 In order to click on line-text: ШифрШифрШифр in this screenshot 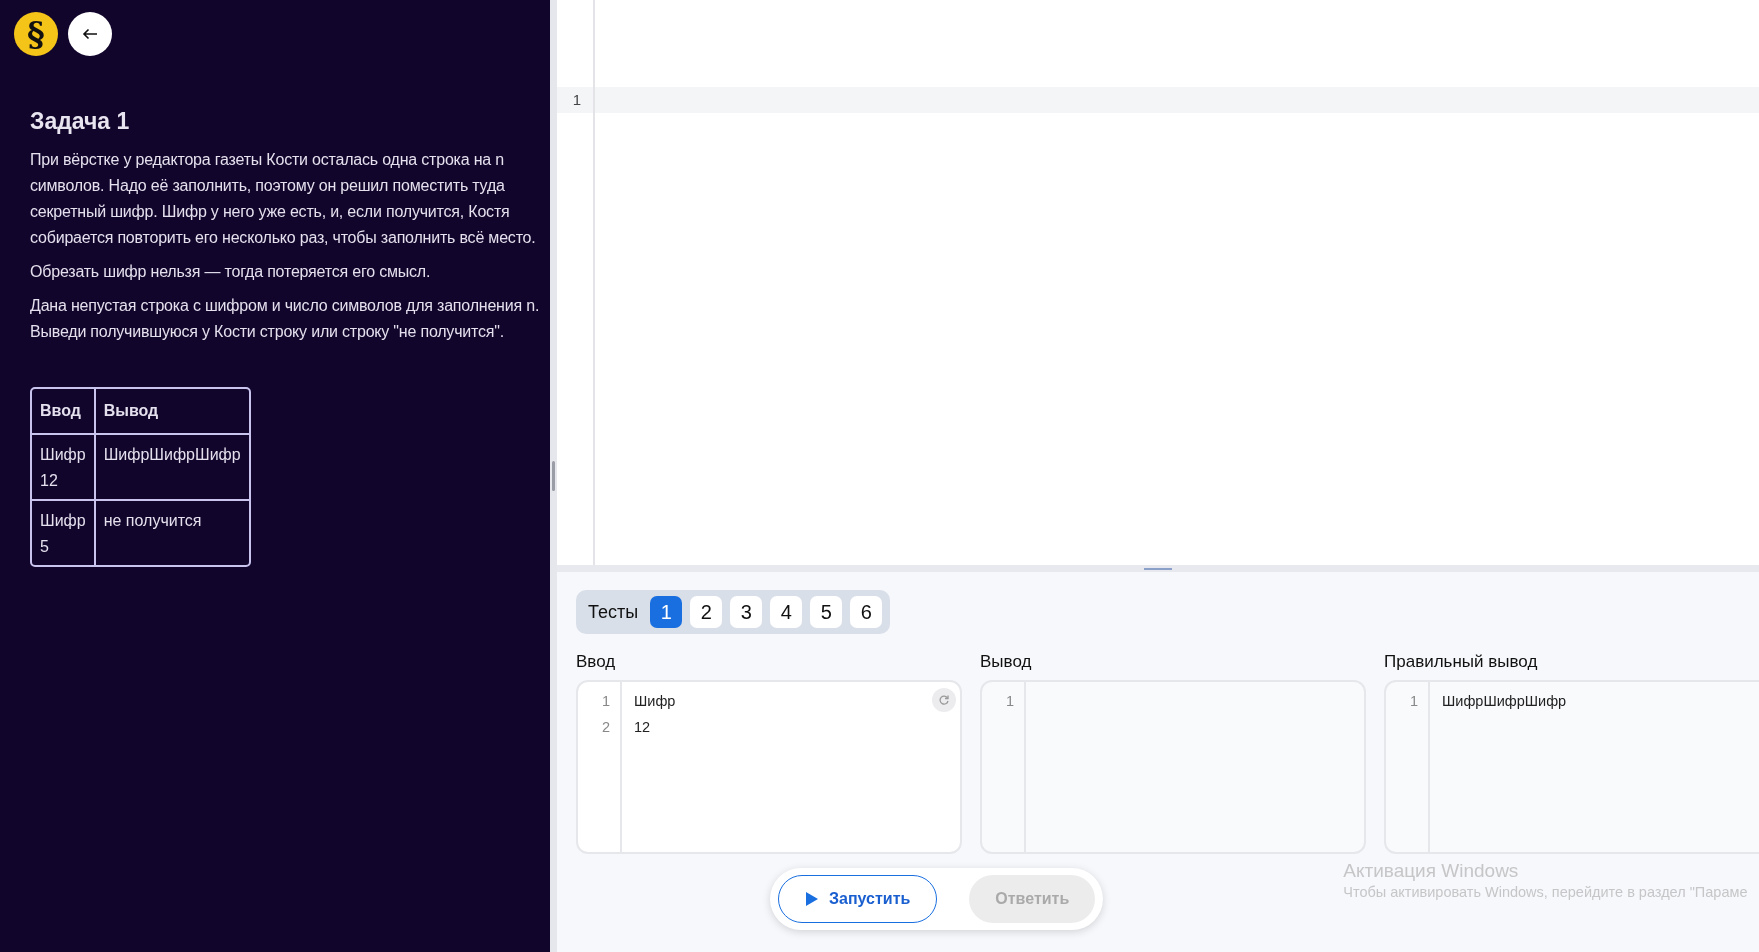, I will do `click(1504, 701)`.